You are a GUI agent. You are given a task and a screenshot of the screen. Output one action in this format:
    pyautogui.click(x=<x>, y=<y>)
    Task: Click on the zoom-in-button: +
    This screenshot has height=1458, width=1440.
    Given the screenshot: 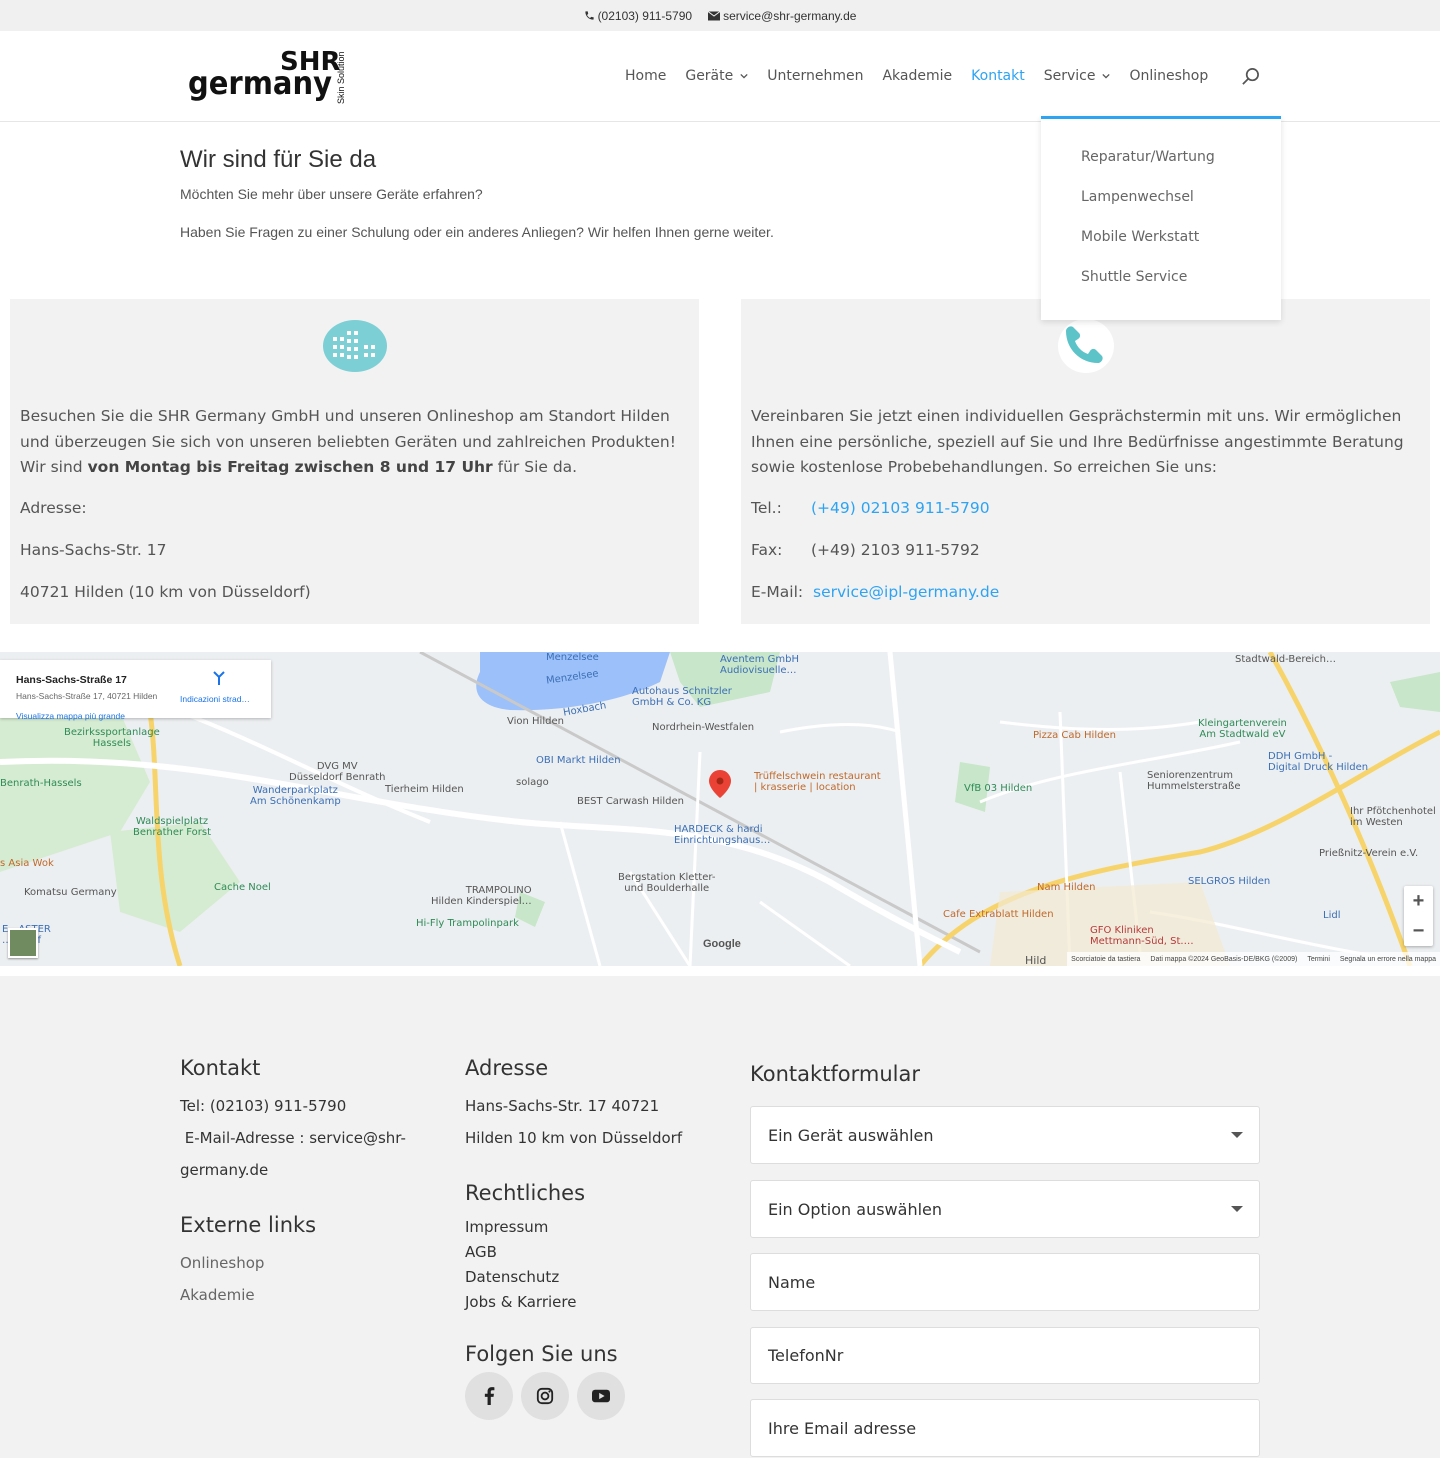 What is the action you would take?
    pyautogui.click(x=1418, y=901)
    